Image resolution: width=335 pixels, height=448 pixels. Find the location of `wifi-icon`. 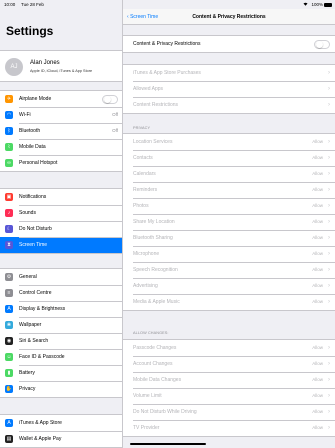

wifi-icon is located at coordinates (305, 4).